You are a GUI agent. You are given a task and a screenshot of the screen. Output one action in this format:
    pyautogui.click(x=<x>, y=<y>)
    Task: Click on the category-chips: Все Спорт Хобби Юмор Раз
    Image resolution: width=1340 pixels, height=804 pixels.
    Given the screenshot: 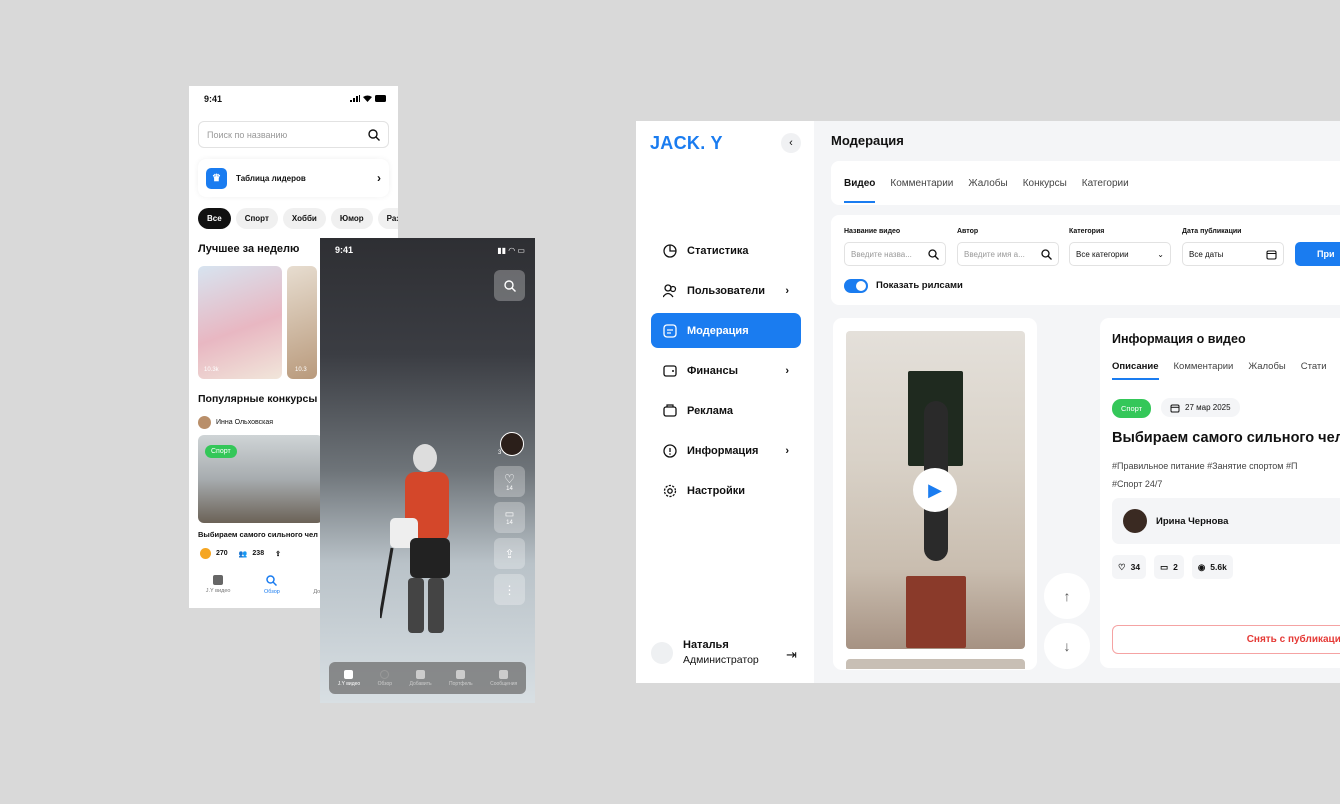 What is the action you would take?
    pyautogui.click(x=298, y=218)
    